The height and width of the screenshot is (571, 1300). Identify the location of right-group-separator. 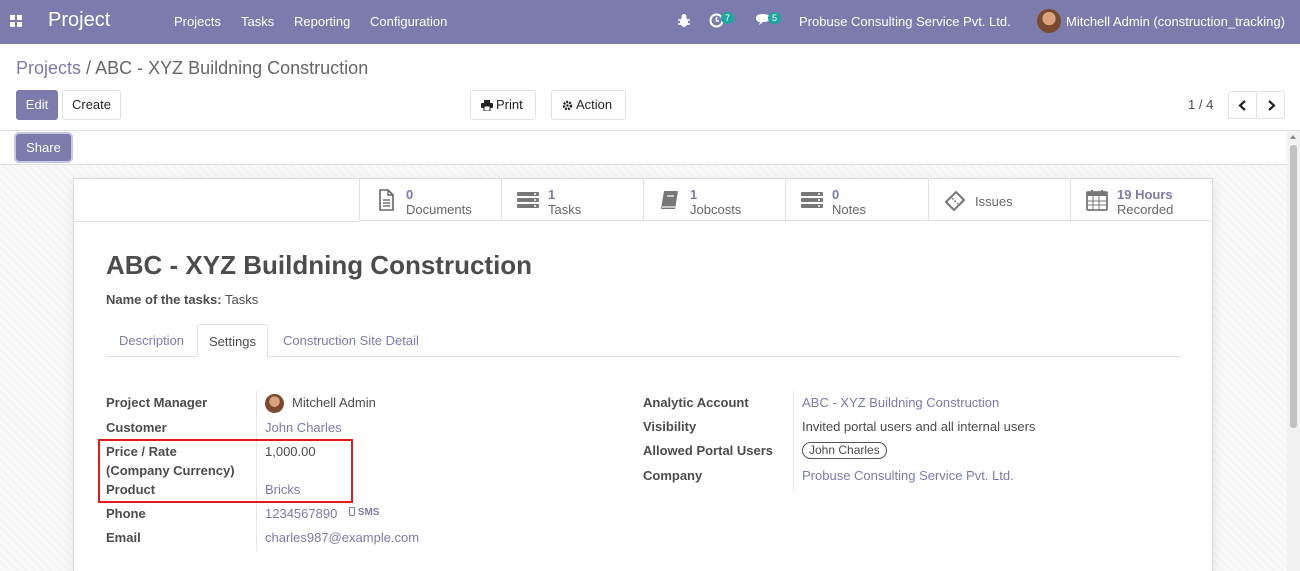
(793, 441).